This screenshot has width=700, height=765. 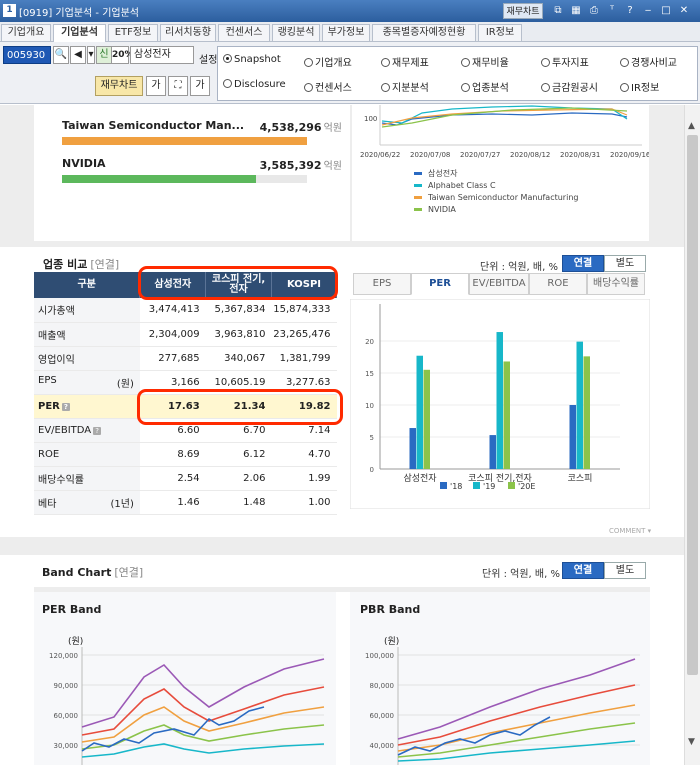 What do you see at coordinates (625, 570) in the screenshot?
I see `band-separate-toggle: 별도` at bounding box center [625, 570].